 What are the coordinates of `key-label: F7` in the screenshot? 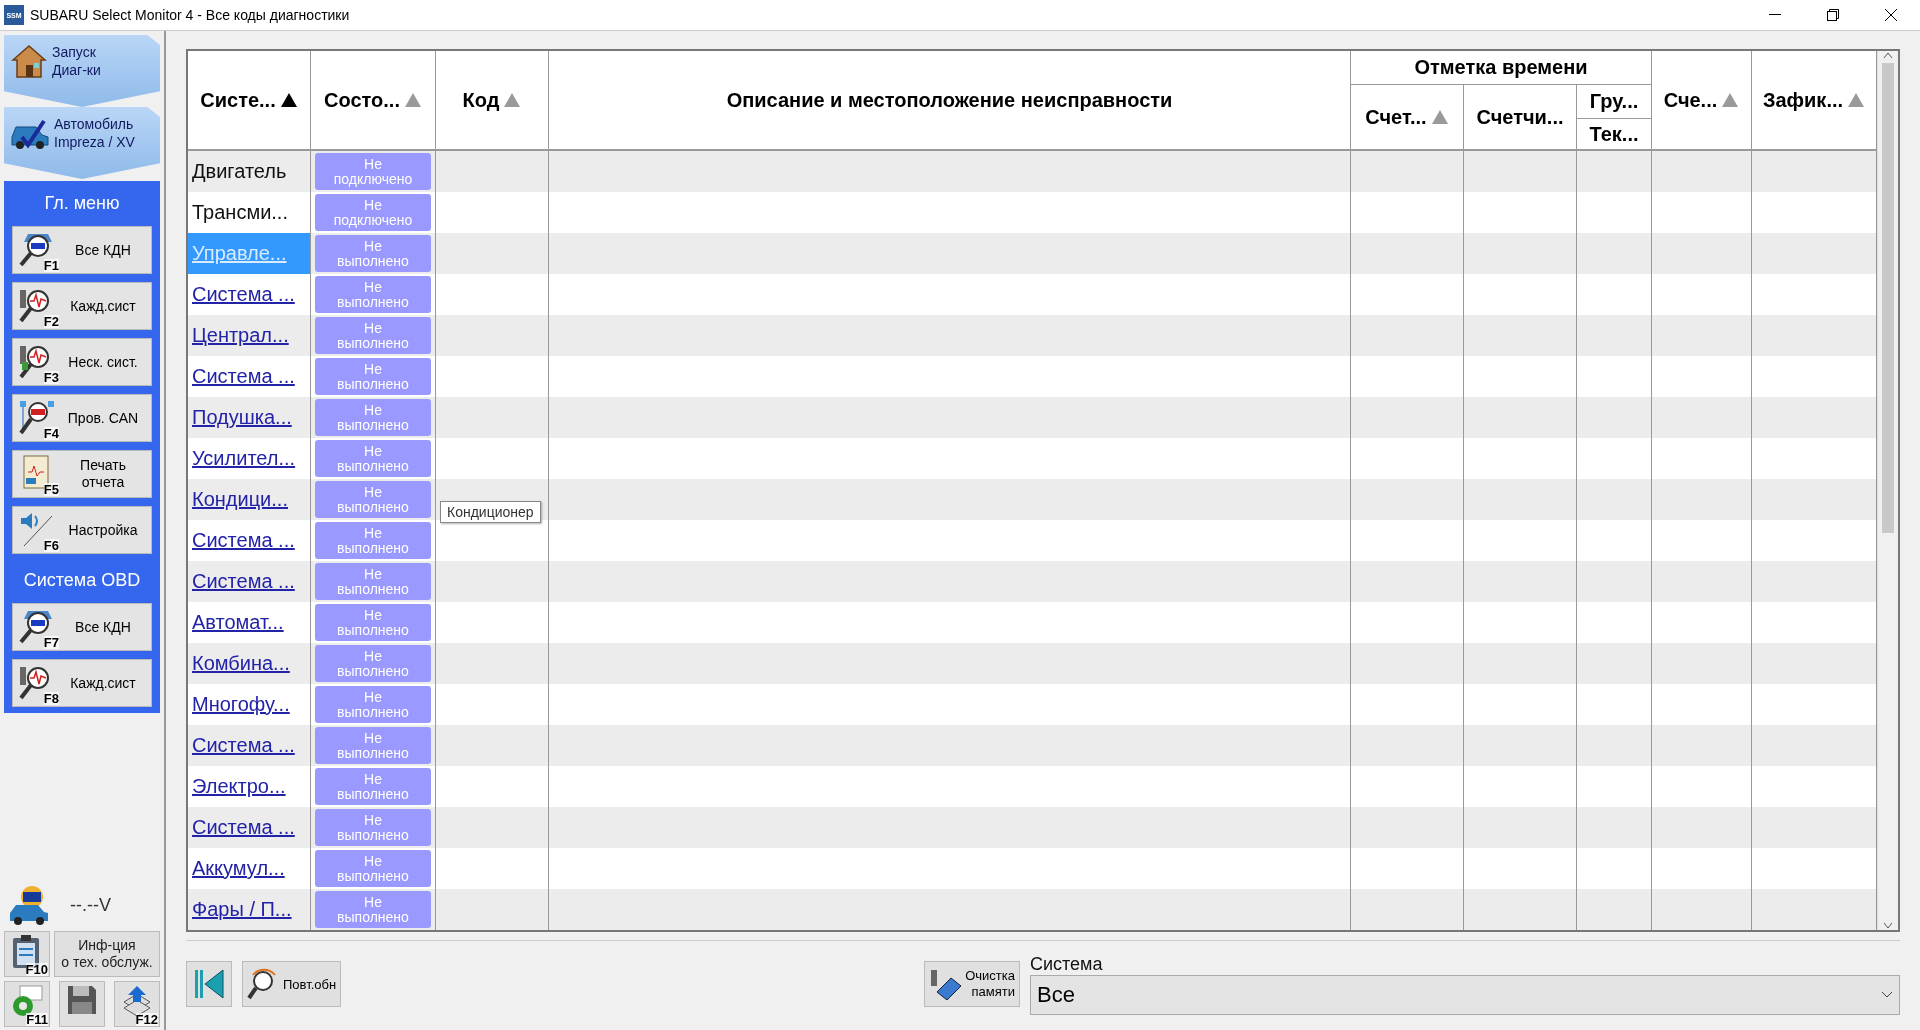 It's located at (51, 642).